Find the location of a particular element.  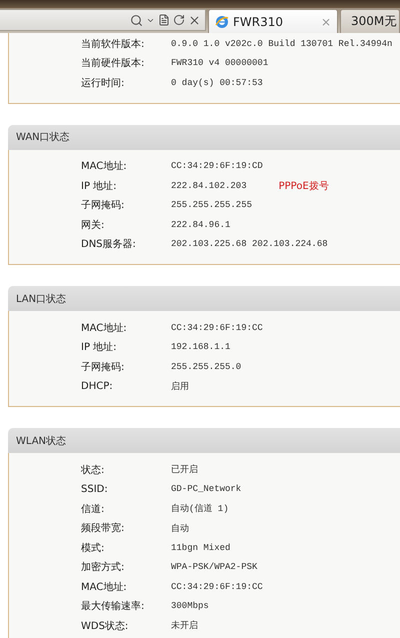

field-value: 启用 is located at coordinates (180, 386).